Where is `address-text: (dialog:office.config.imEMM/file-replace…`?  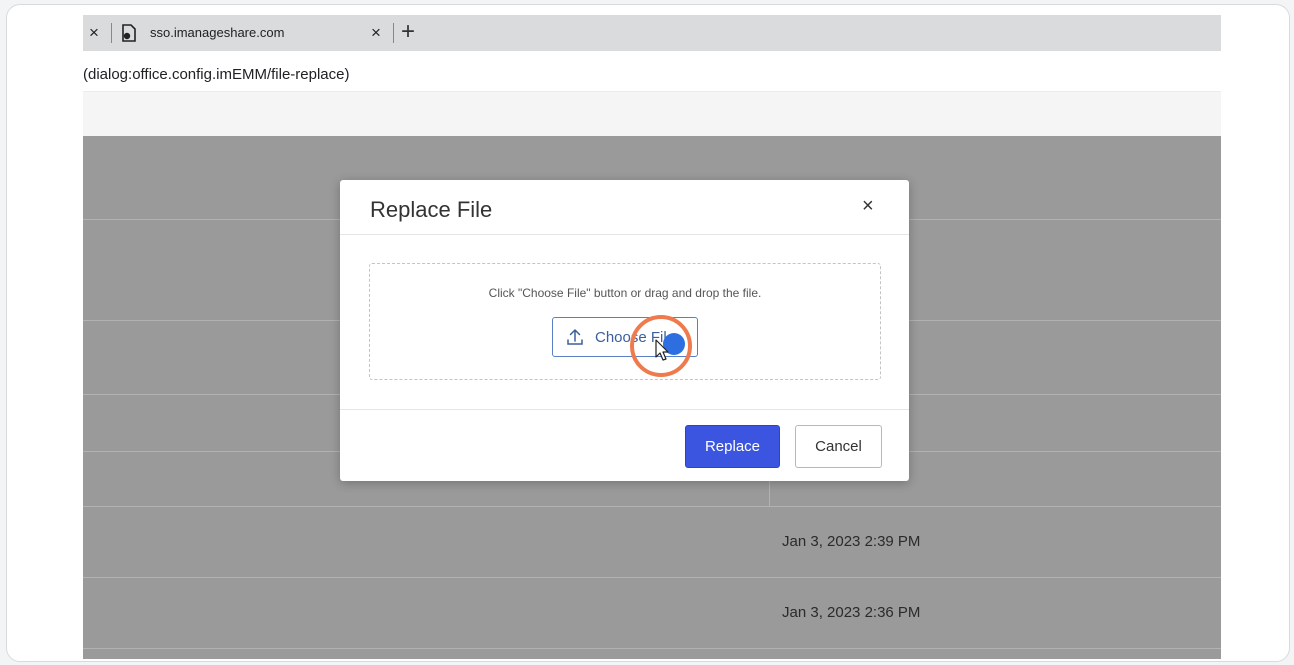 address-text: (dialog:office.config.imEMM/file-replace… is located at coordinates (216, 74).